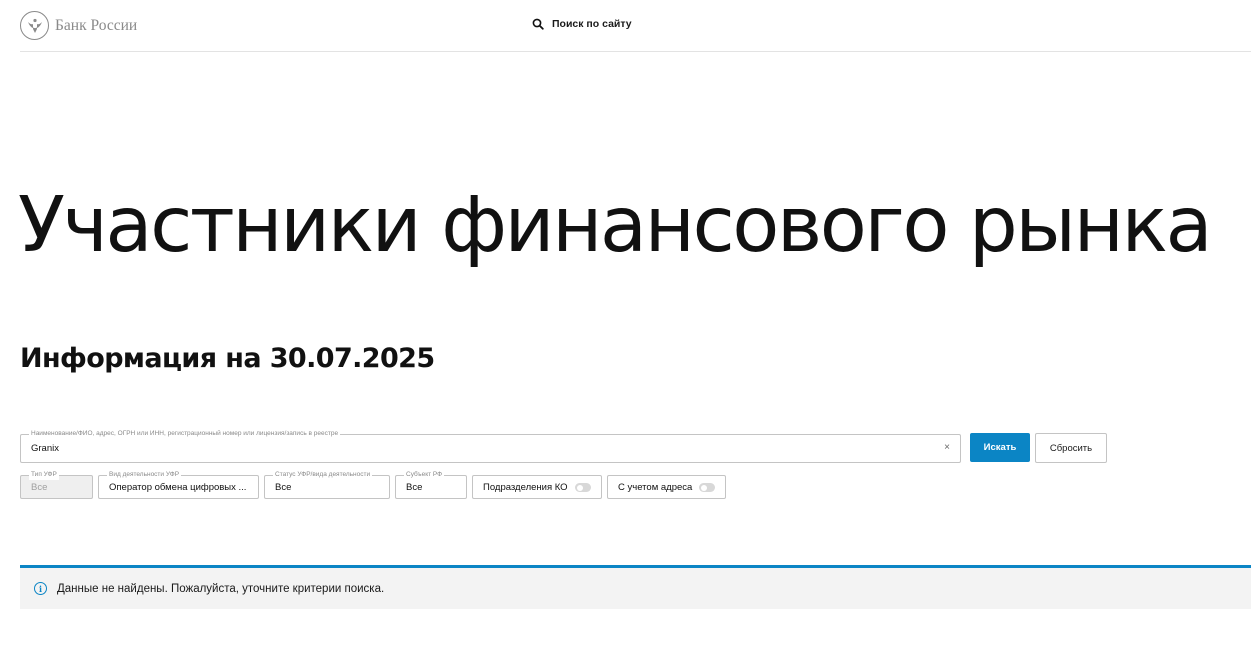 The height and width of the screenshot is (671, 1251). Describe the element at coordinates (45, 448) in the screenshot. I see `search-query-value: Granix` at that location.